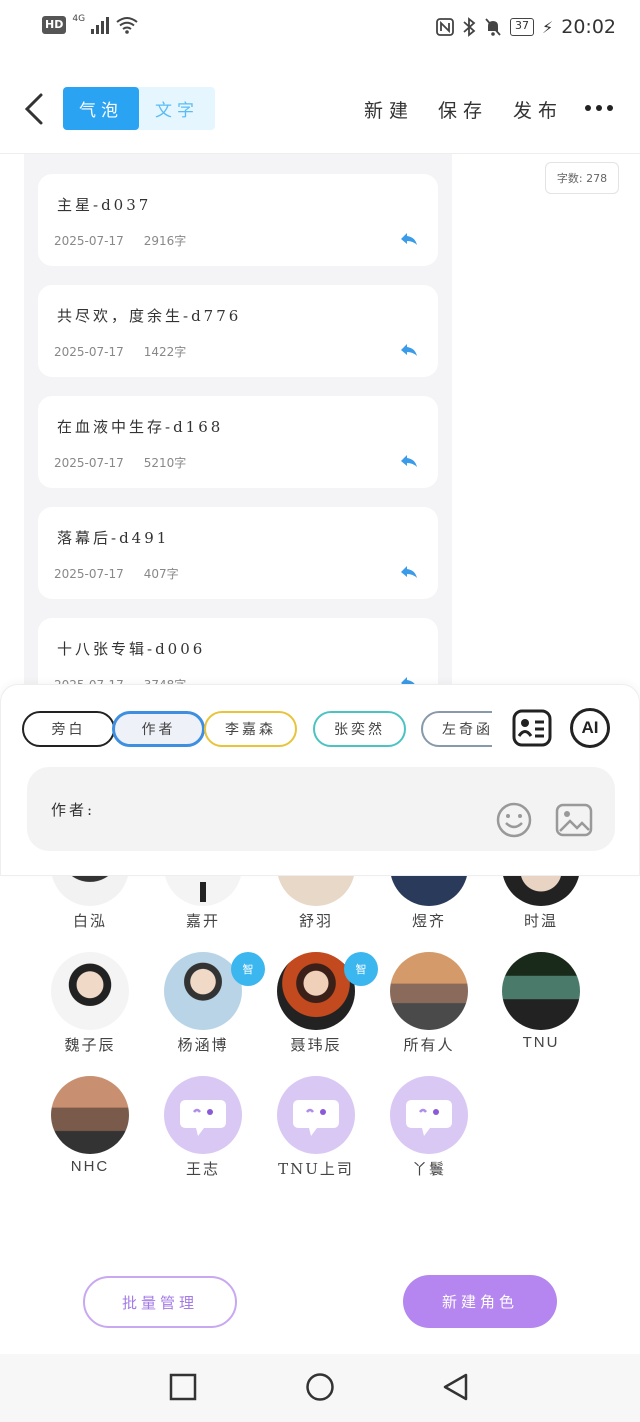 The height and width of the screenshot is (1422, 640). What do you see at coordinates (127, 25) in the screenshot?
I see `wifi-icon` at bounding box center [127, 25].